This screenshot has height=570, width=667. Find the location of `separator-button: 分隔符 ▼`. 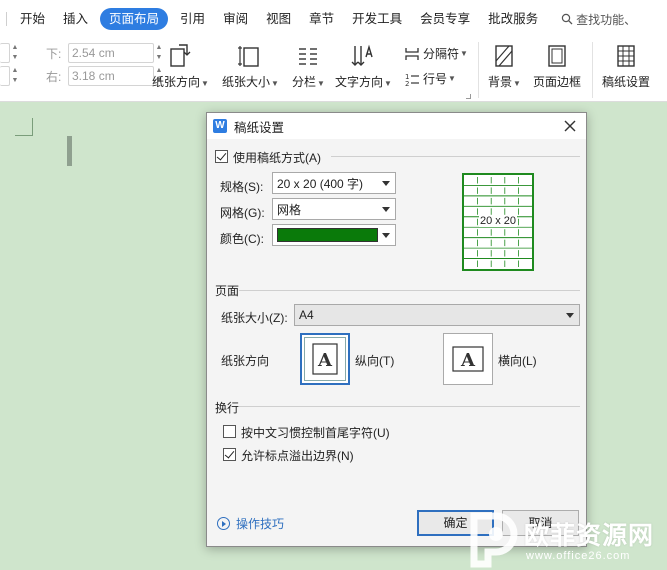

separator-button: 分隔符 ▼ is located at coordinates (436, 53).